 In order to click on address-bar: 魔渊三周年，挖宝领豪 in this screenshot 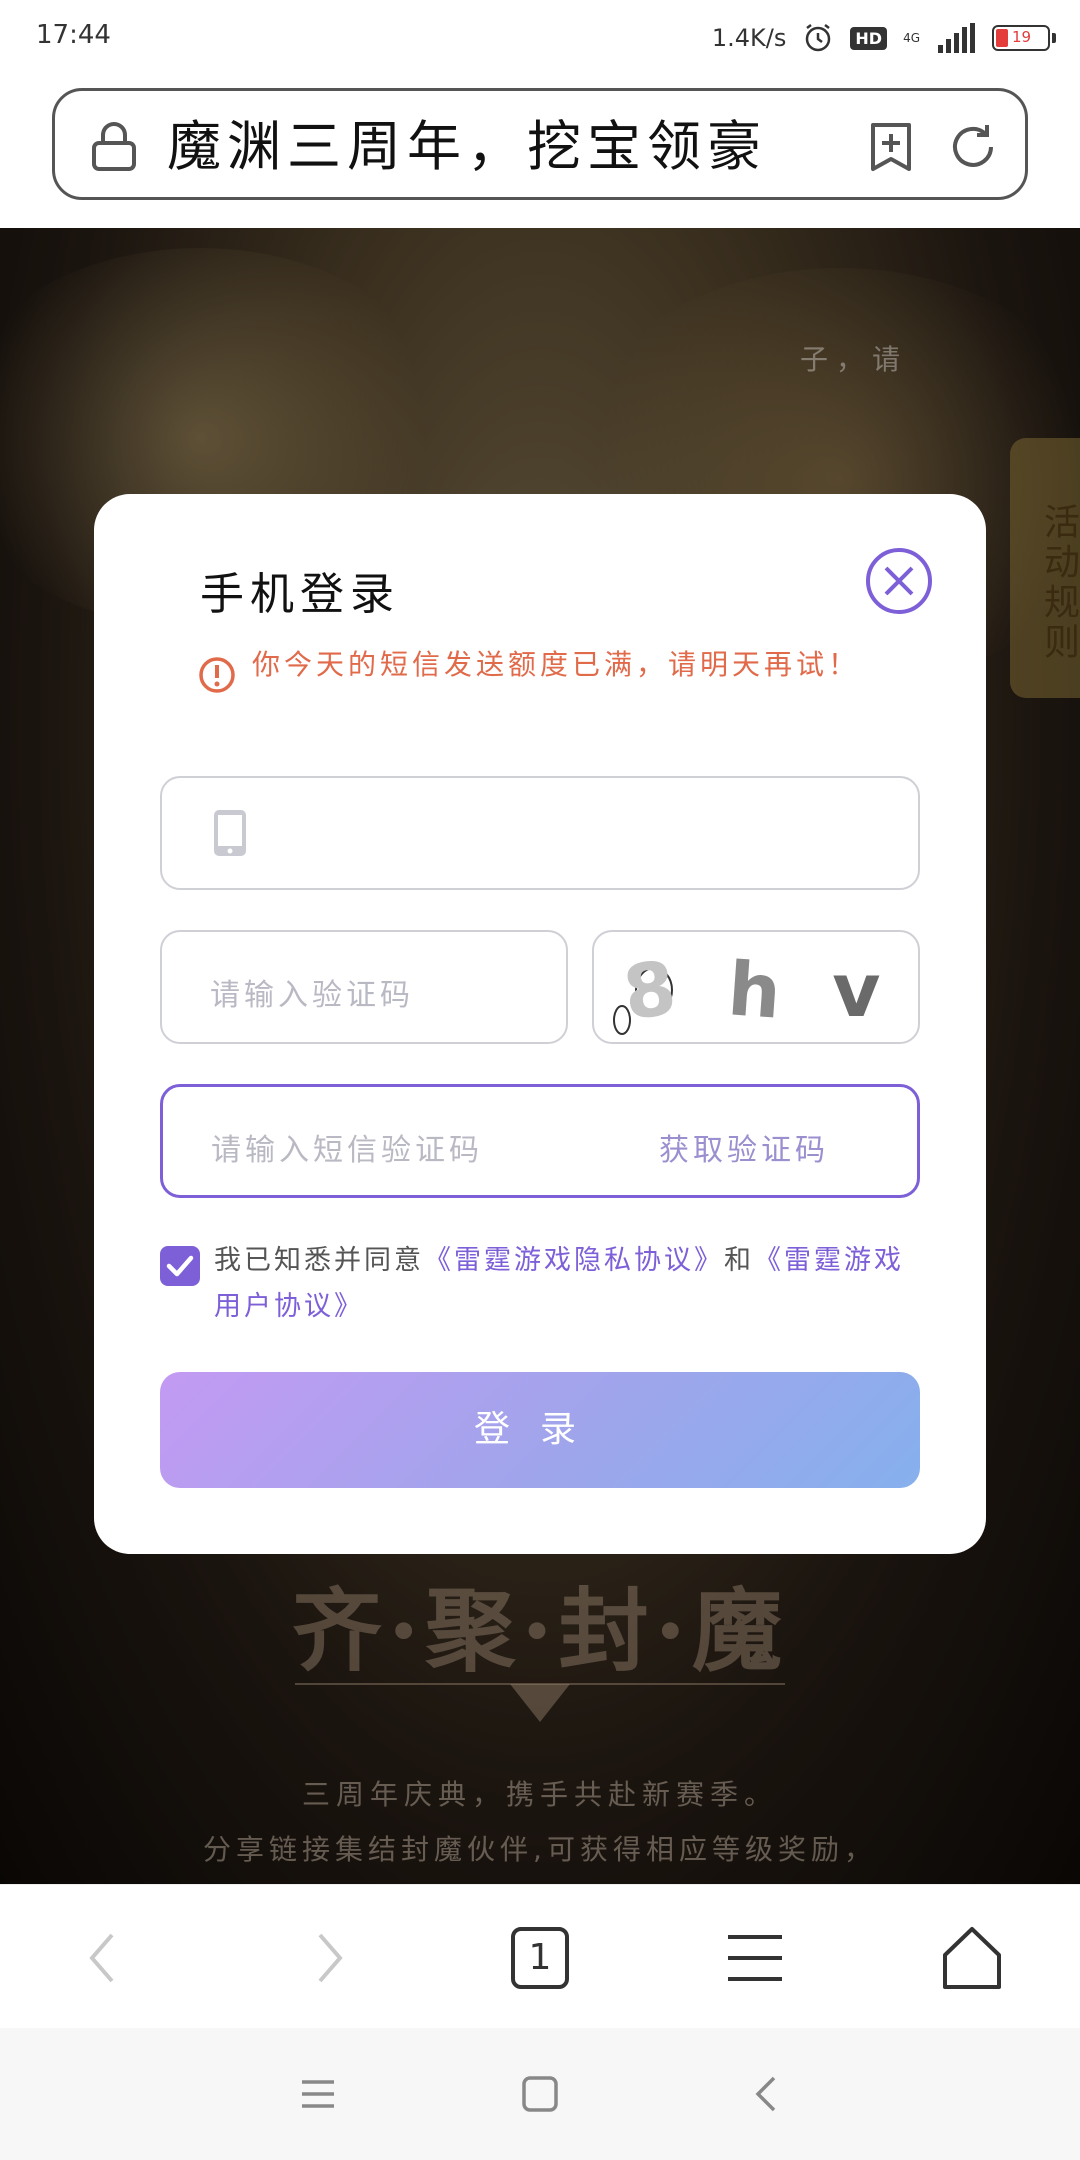, I will do `click(540, 144)`.